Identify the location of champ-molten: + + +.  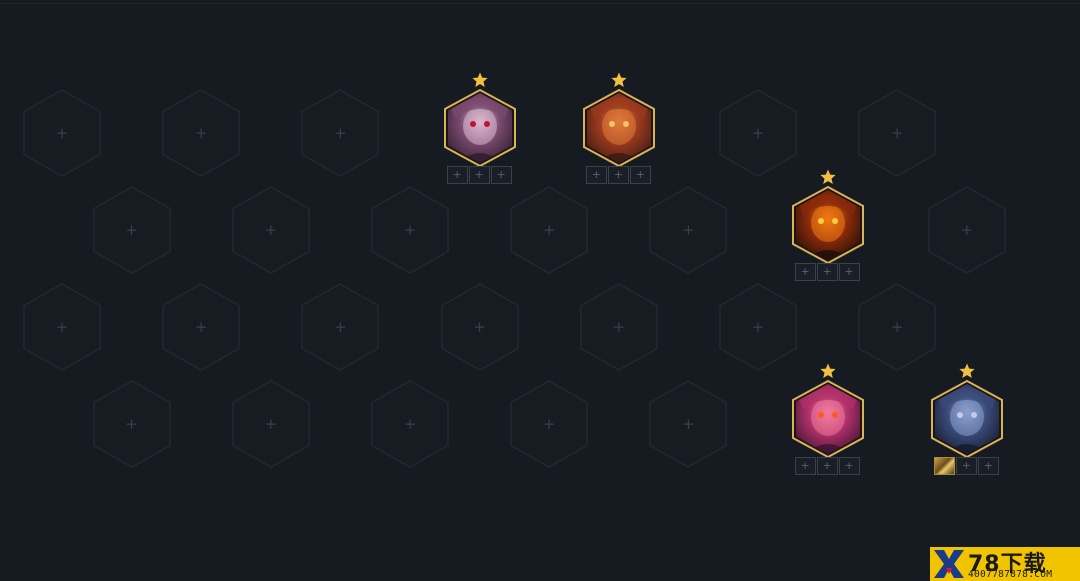
(828, 225).